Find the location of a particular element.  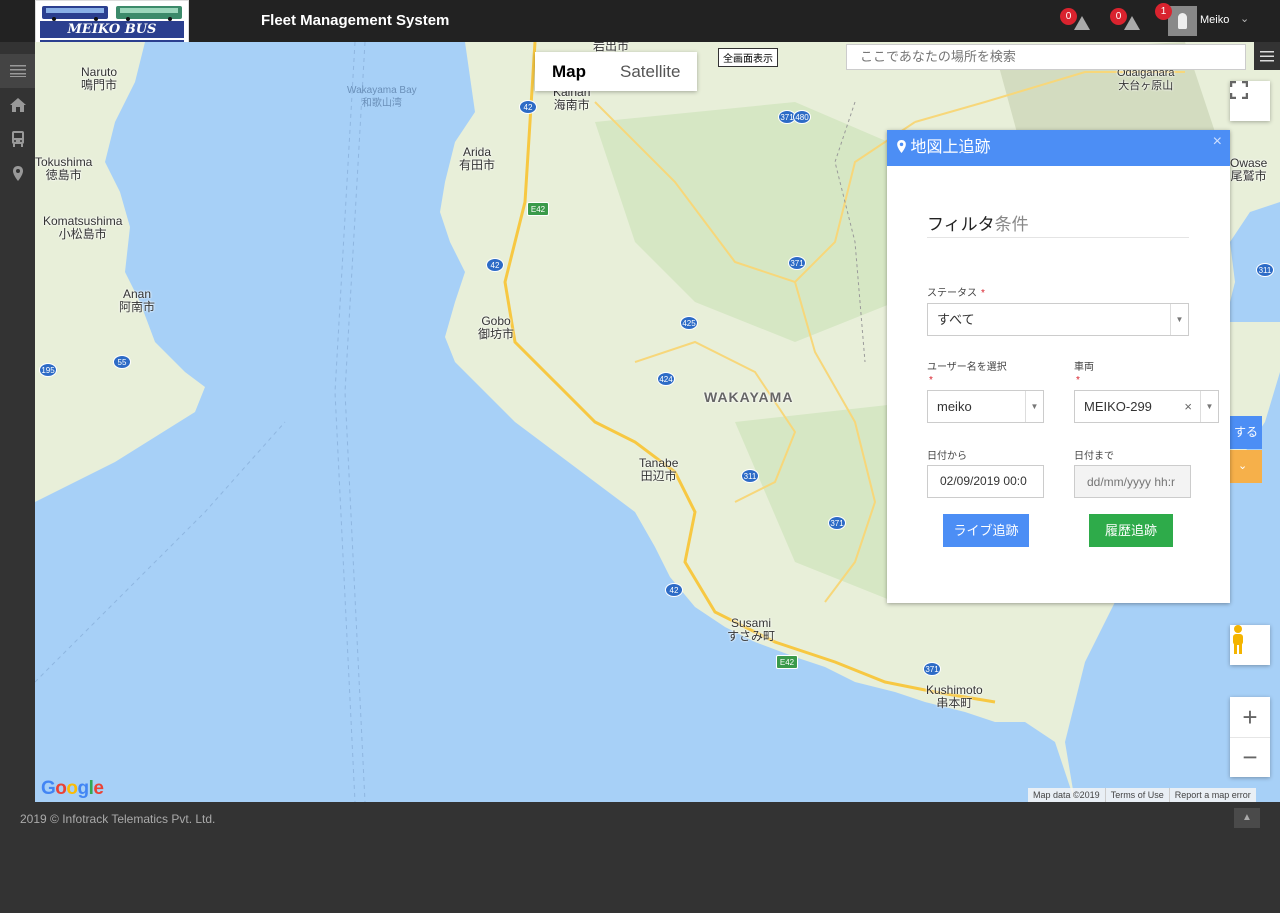

map-type-satellite-button: Satellite is located at coordinates (650, 71).